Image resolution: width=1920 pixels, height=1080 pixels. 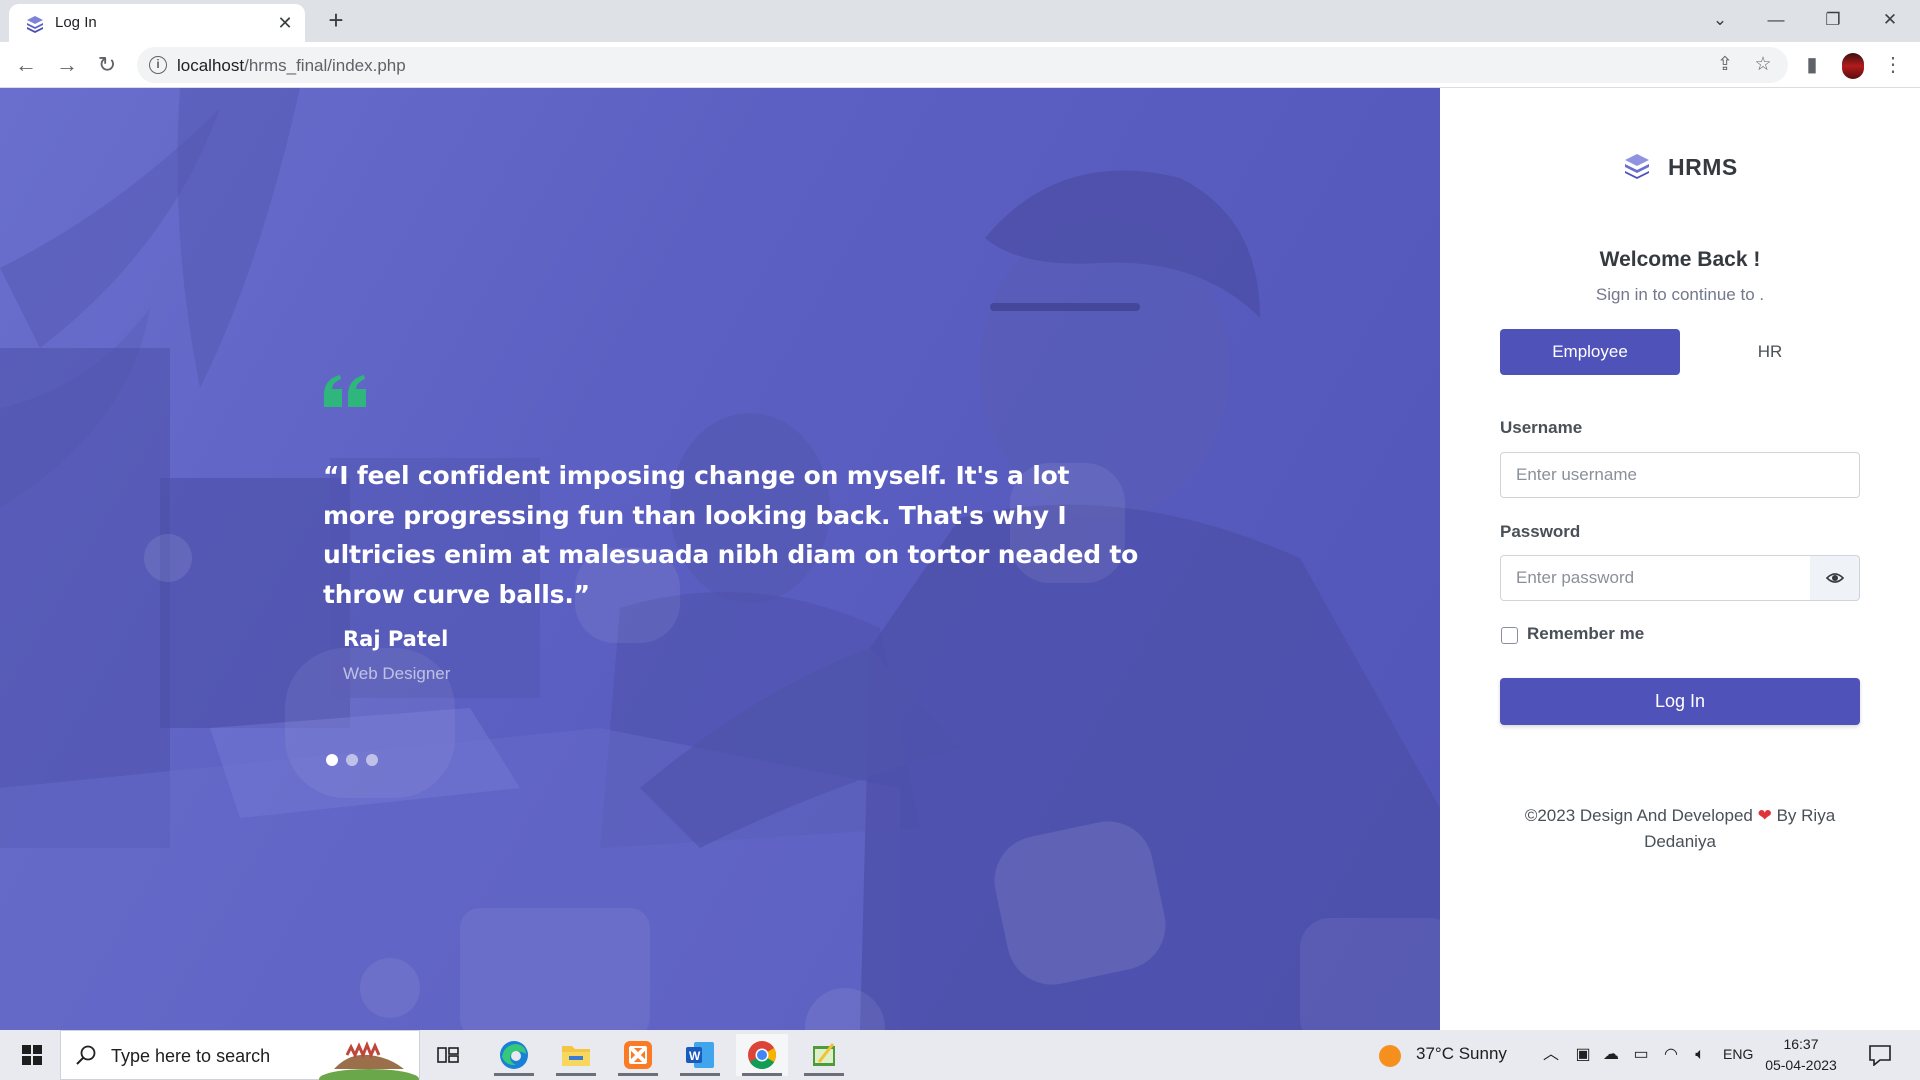 What do you see at coordinates (1801, 1065) in the screenshot?
I see `clock-date: 05-04-2023` at bounding box center [1801, 1065].